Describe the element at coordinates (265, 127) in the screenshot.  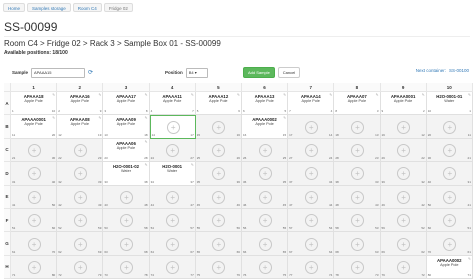
I see `sample-cell: APAAA0002 Apple Pole ✎ 16 15` at that location.